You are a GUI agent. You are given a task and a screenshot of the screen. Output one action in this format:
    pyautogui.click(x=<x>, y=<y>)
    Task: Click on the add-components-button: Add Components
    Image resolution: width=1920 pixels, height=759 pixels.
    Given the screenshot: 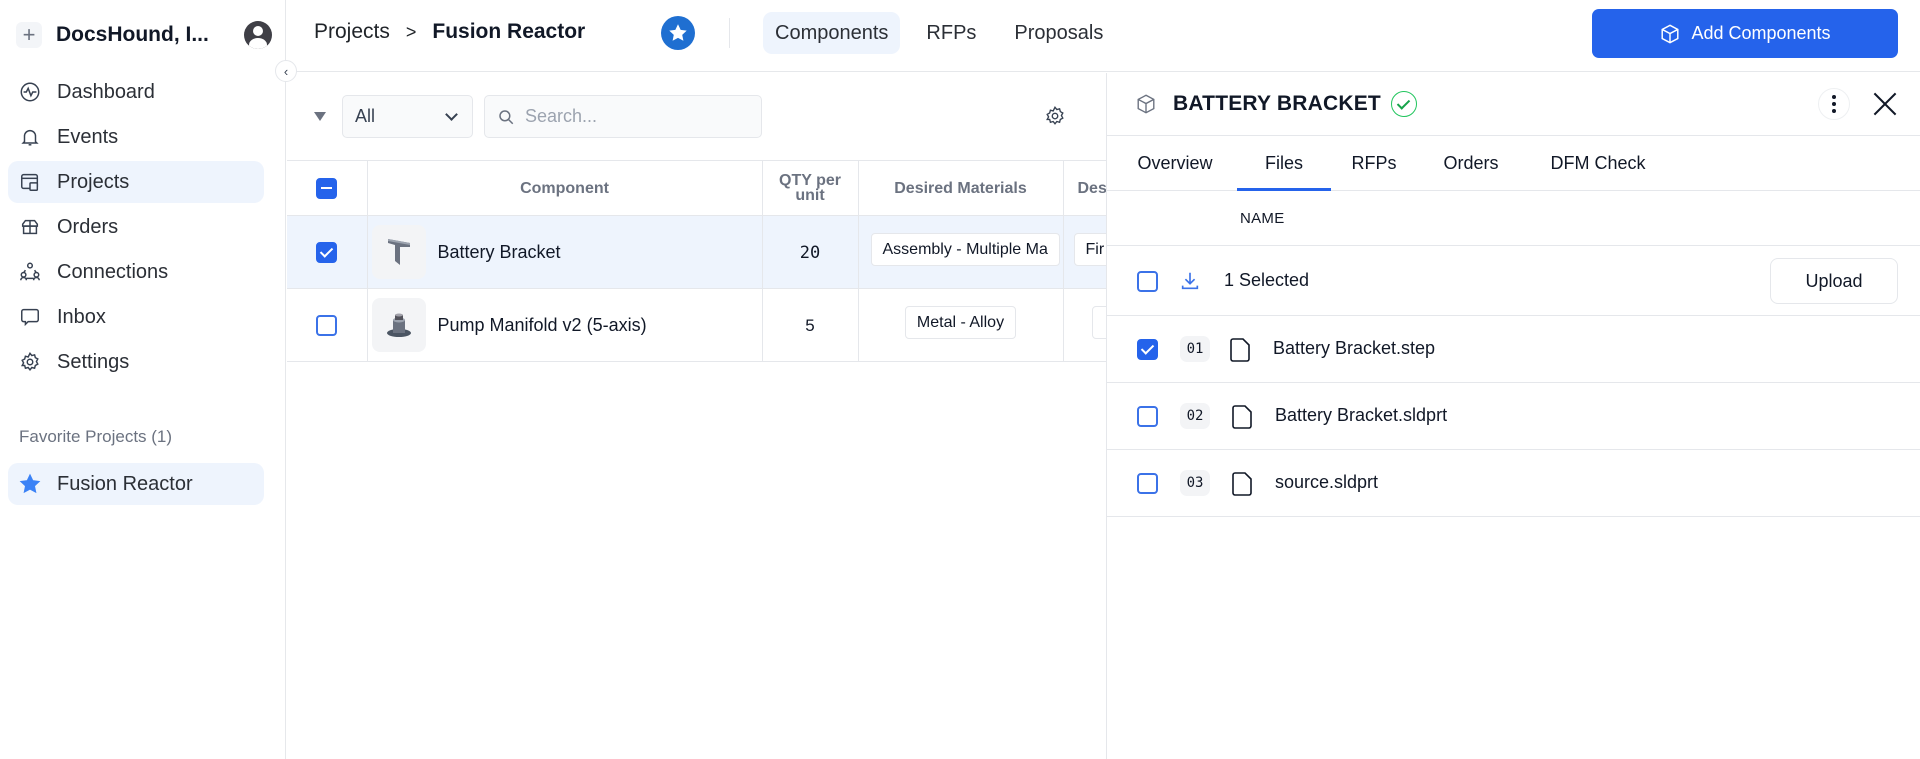 What is the action you would take?
    pyautogui.click(x=1745, y=33)
    